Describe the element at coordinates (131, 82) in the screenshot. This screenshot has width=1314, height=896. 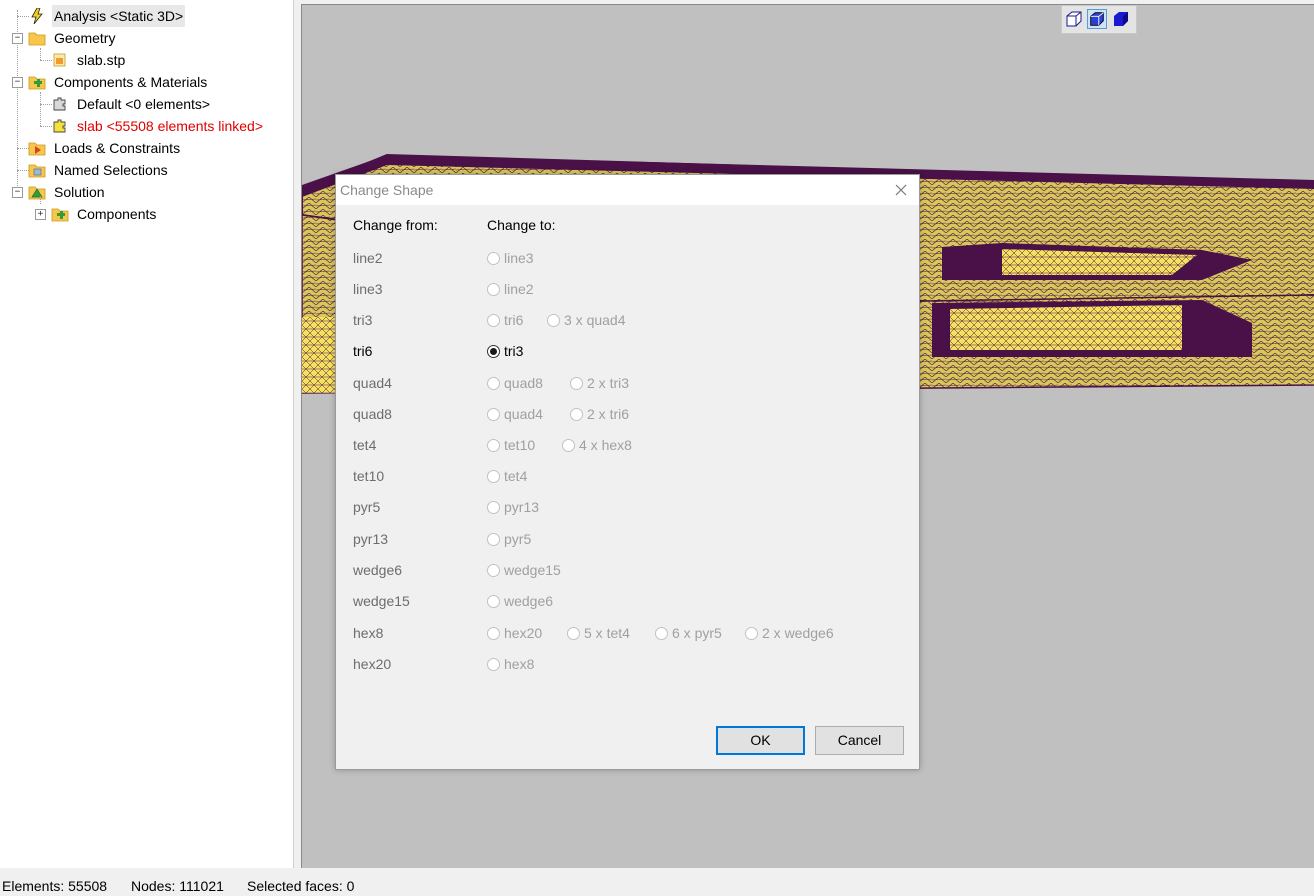
I see `tree-label-components-materials: Components & Materials` at that location.